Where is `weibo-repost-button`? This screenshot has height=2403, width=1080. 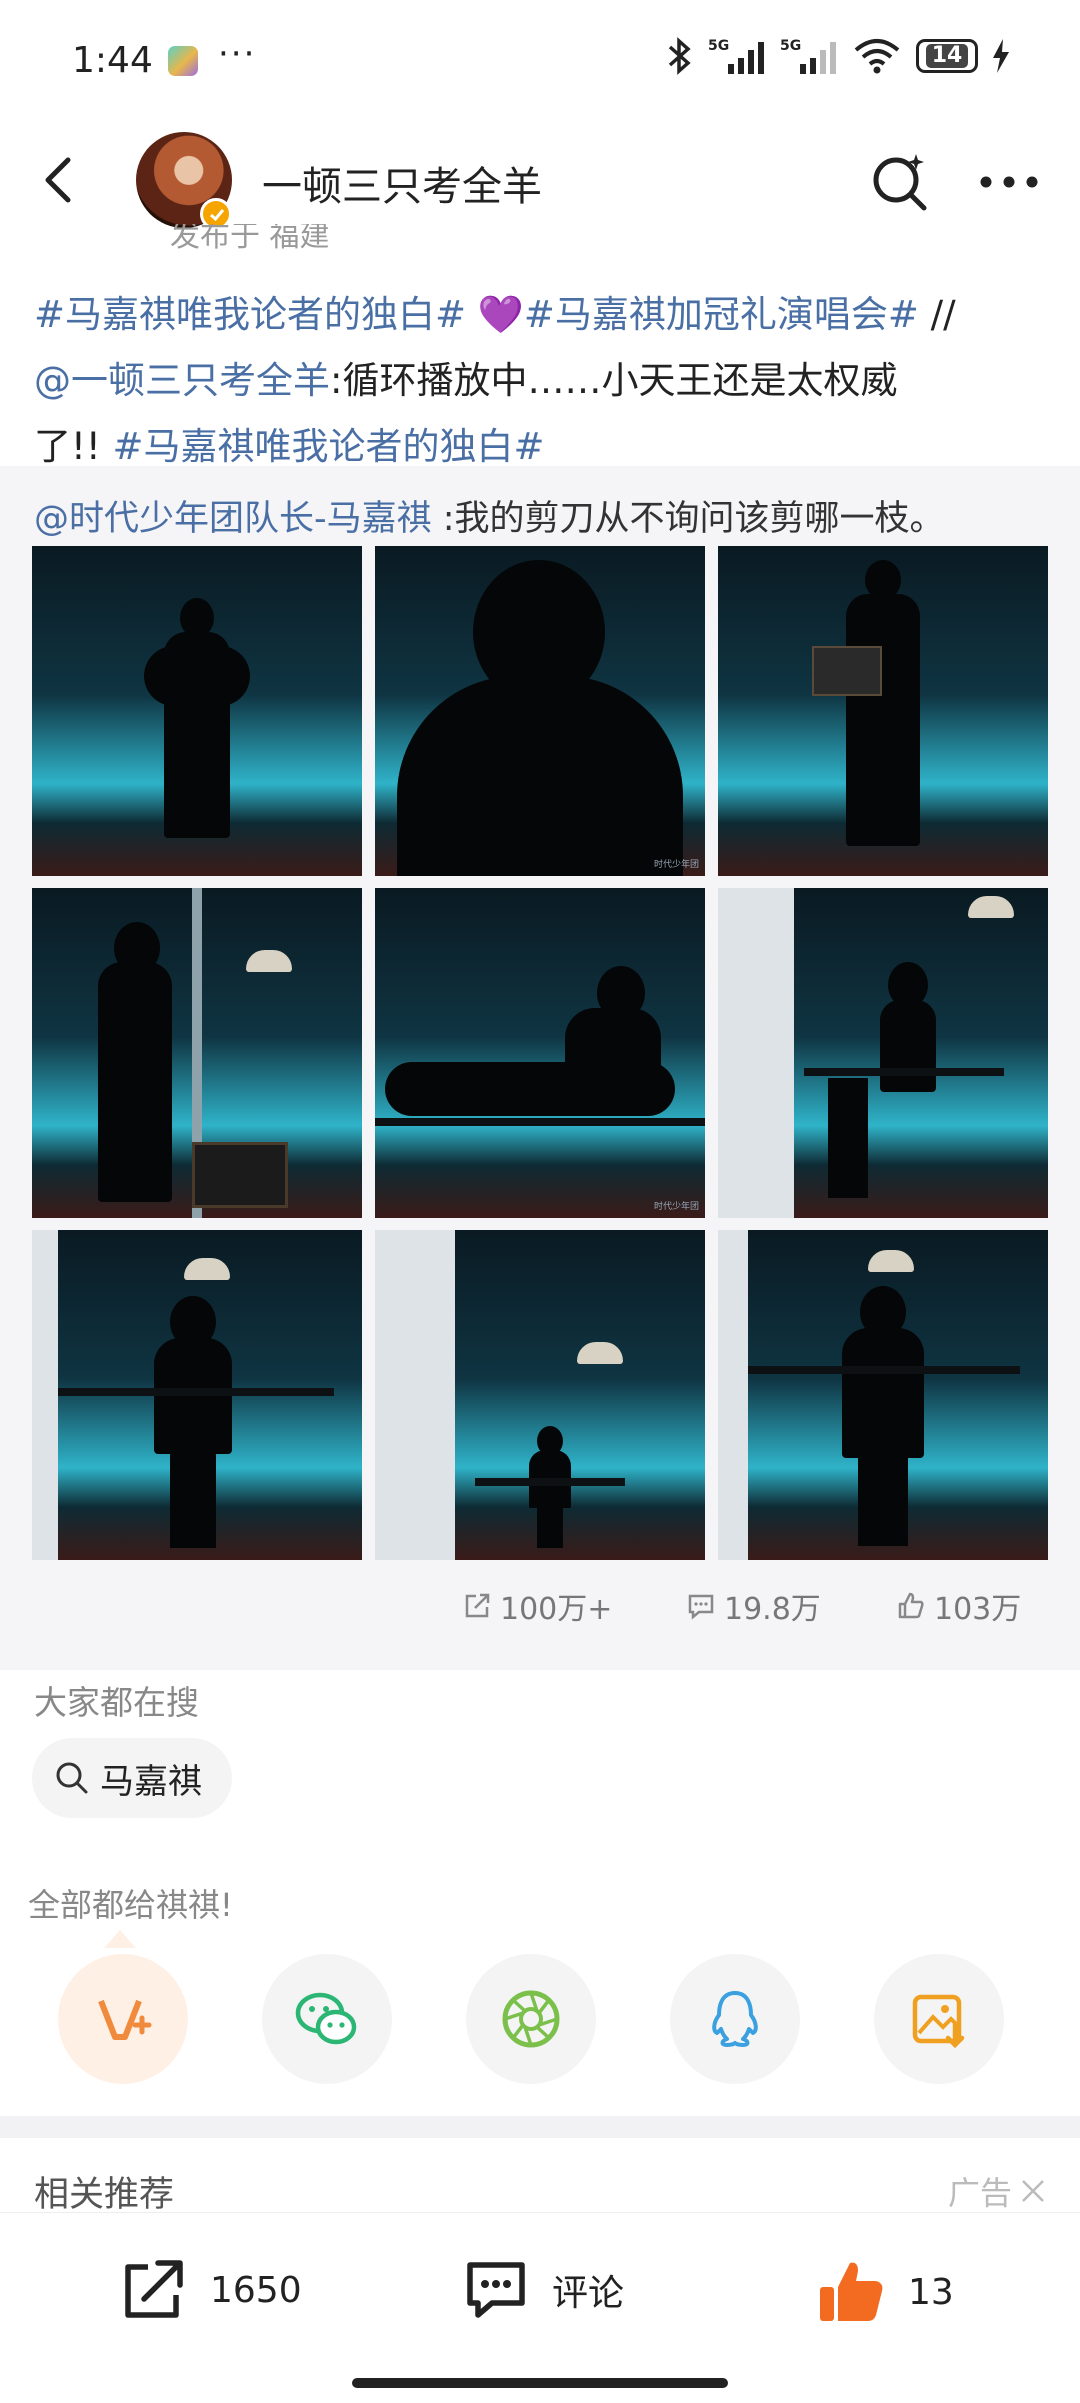 weibo-repost-button is located at coordinates (123, 2019).